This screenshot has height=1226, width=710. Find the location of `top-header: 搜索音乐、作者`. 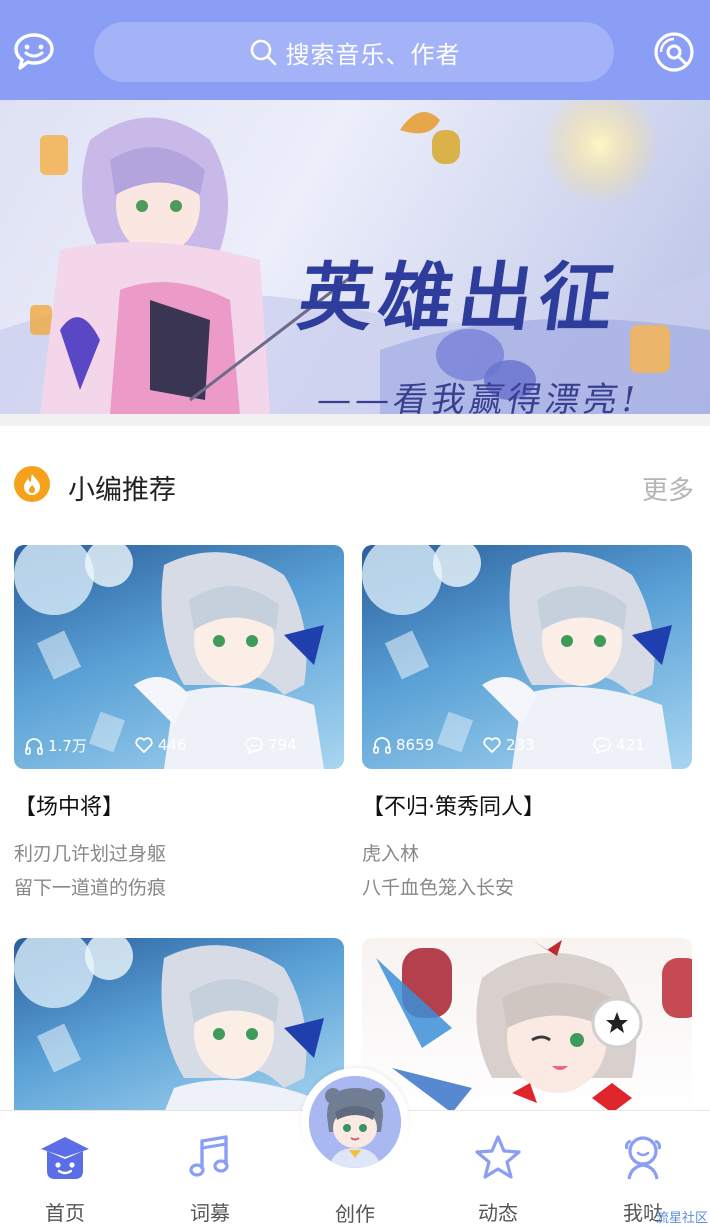

top-header: 搜索音乐、作者 is located at coordinates (355, 50).